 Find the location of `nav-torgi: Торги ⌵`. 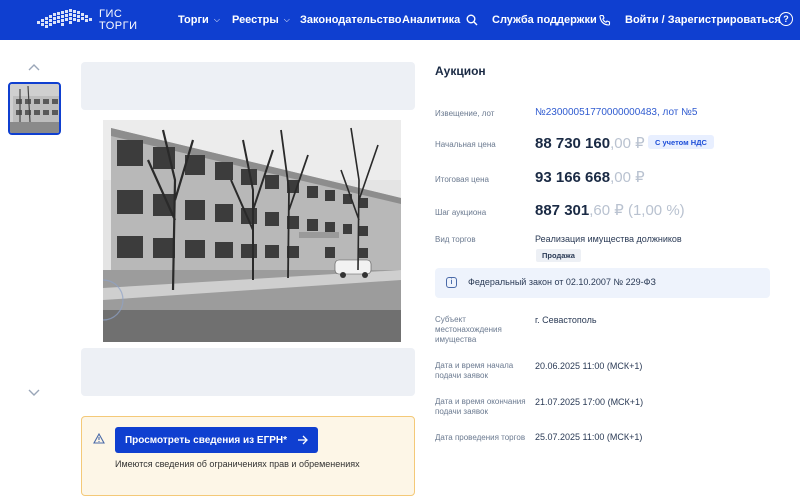

nav-torgi: Торги ⌵ is located at coordinates (199, 20).